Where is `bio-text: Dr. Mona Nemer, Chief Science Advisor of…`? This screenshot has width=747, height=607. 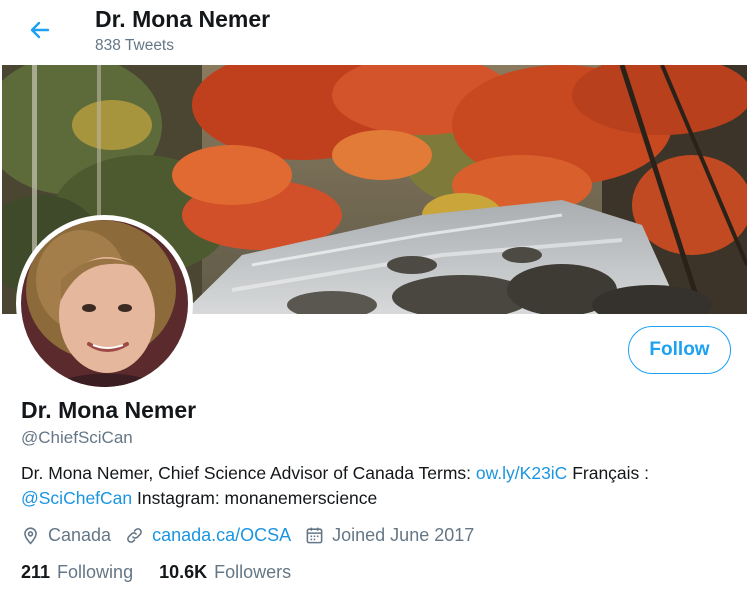
bio-text: Dr. Mona Nemer, Chief Science Advisor of… is located at coordinates (248, 473).